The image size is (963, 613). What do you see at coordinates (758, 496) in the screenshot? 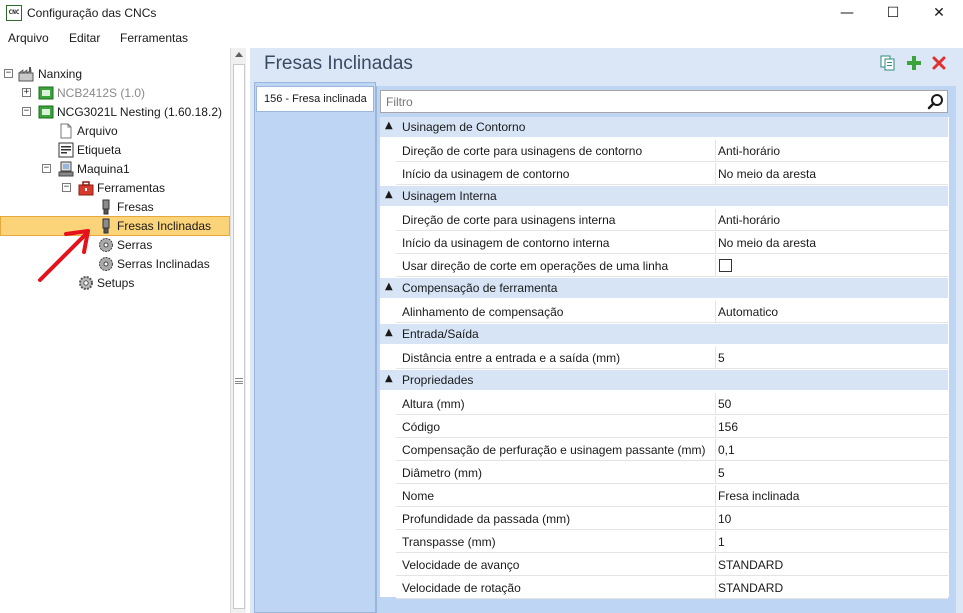
I see `property-value: Fresa inclinada` at bounding box center [758, 496].